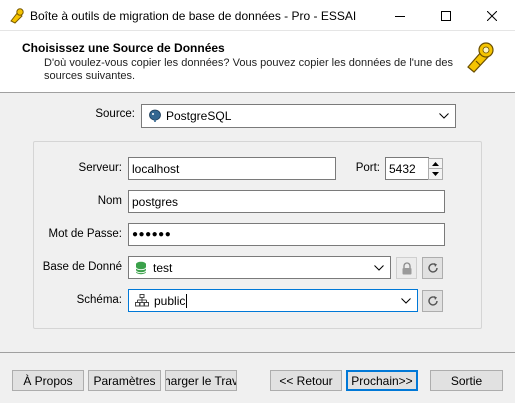  What do you see at coordinates (367, 168) in the screenshot?
I see `port-label: Port:` at bounding box center [367, 168].